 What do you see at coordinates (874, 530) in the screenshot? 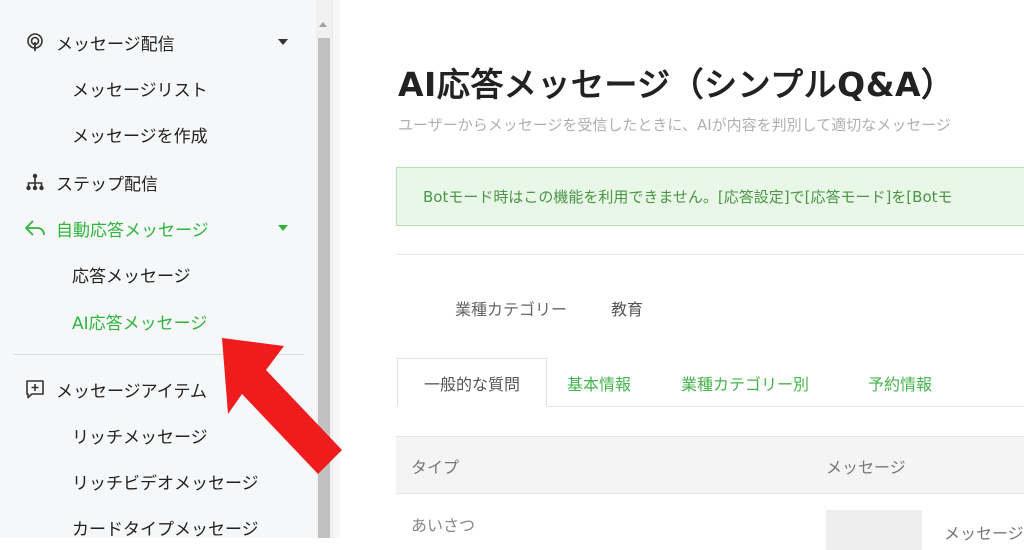
I see `message-preview-thumbnail` at bounding box center [874, 530].